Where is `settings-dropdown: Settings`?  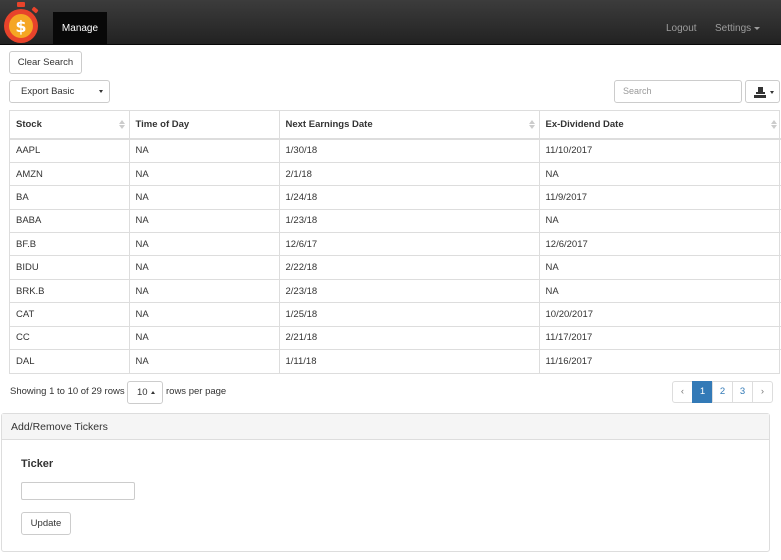 settings-dropdown: Settings is located at coordinates (738, 28).